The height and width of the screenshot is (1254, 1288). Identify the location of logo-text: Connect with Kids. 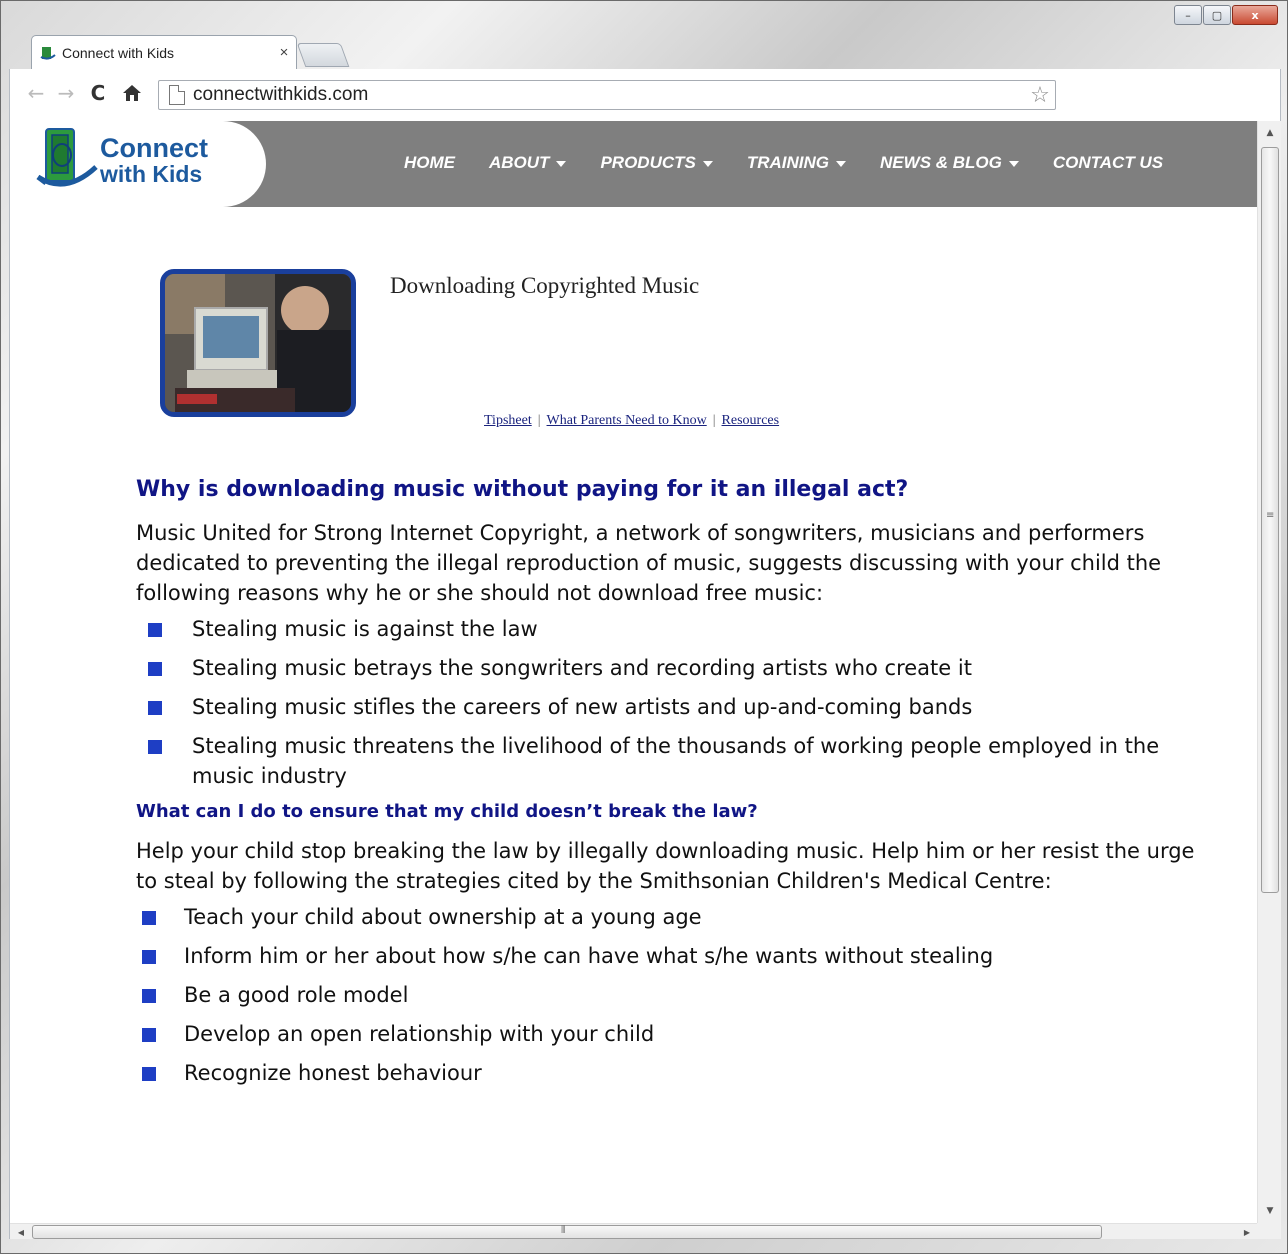
(154, 160).